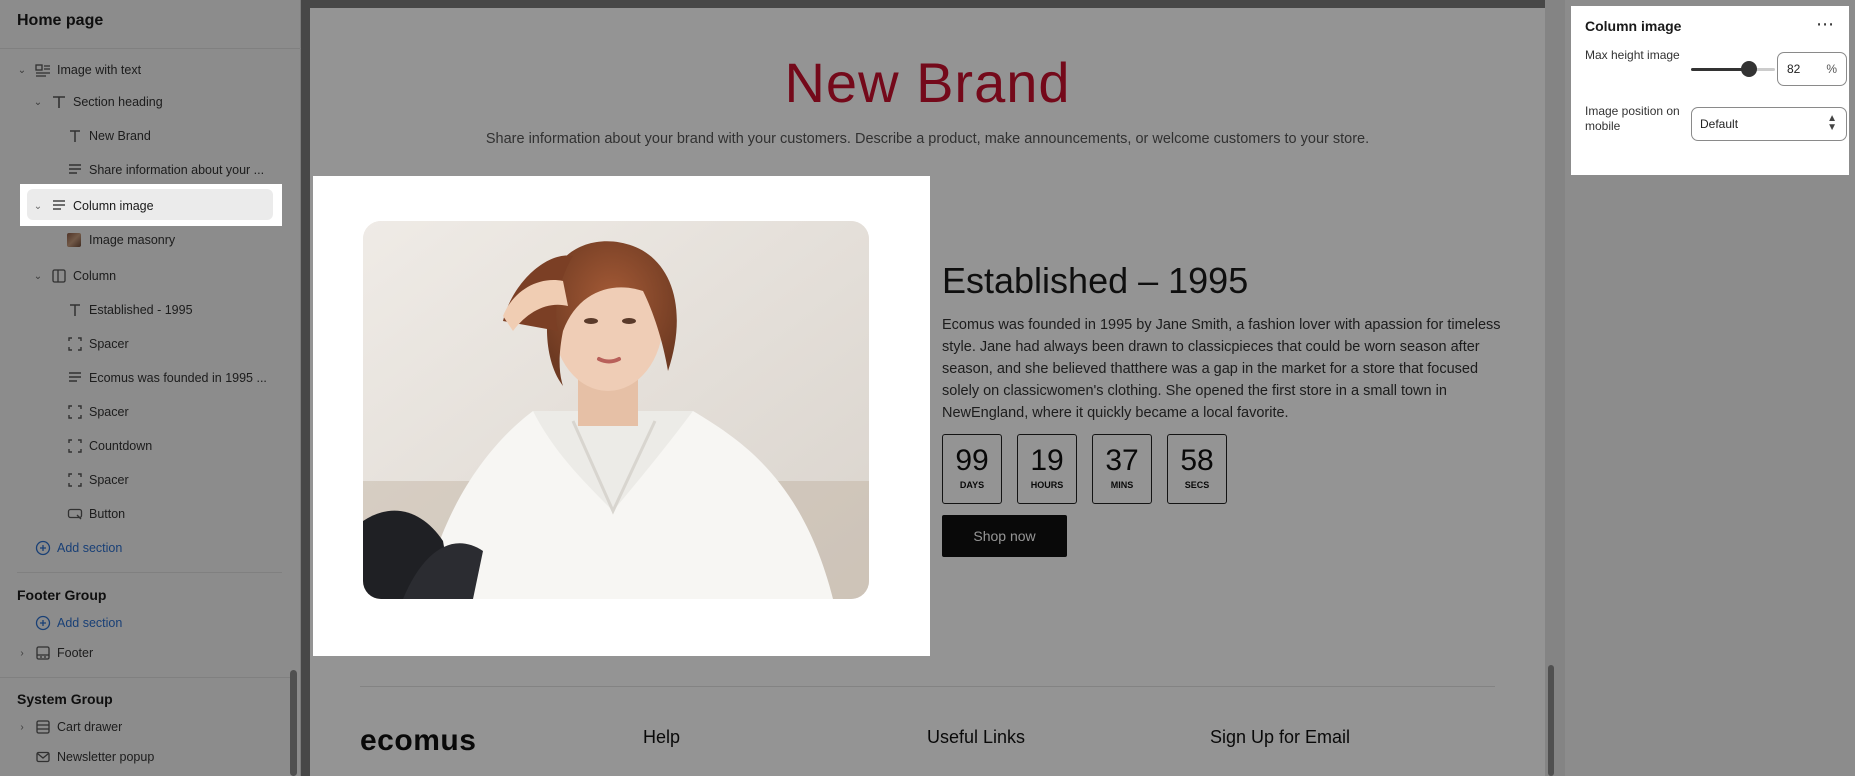 Image resolution: width=1855 pixels, height=776 pixels. Describe the element at coordinates (107, 514) in the screenshot. I see `tree-item-label: Button` at that location.